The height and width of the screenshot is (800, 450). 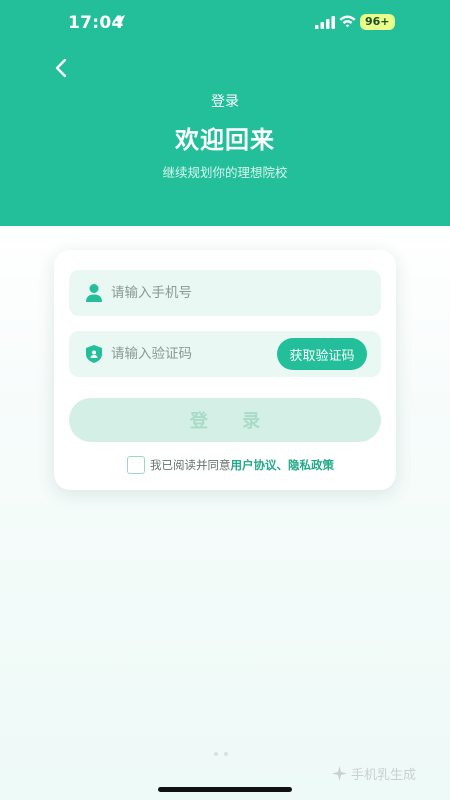 What do you see at coordinates (254, 465) in the screenshot?
I see `user-agreement-link: 用户协议` at bounding box center [254, 465].